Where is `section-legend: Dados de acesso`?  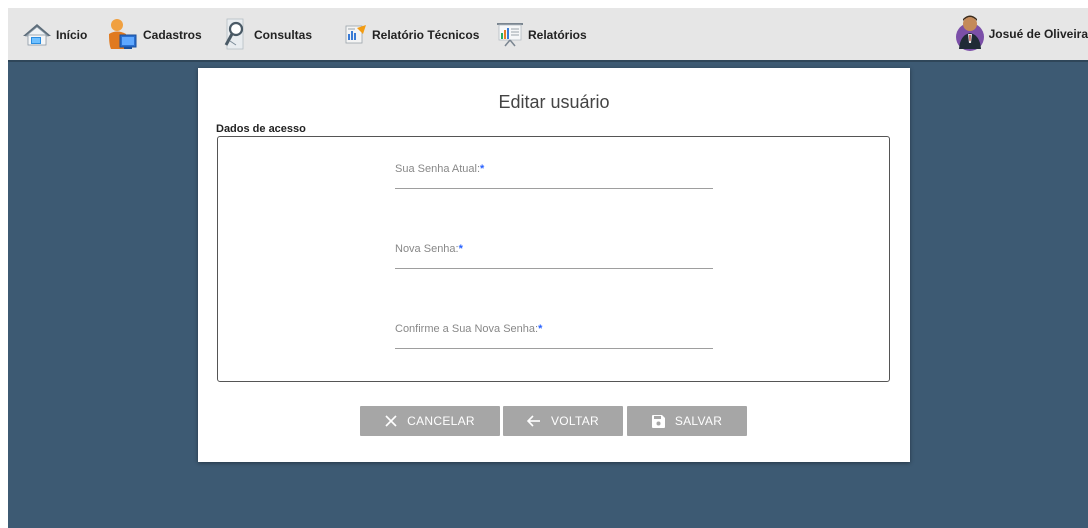
section-legend: Dados de acesso is located at coordinates (261, 129).